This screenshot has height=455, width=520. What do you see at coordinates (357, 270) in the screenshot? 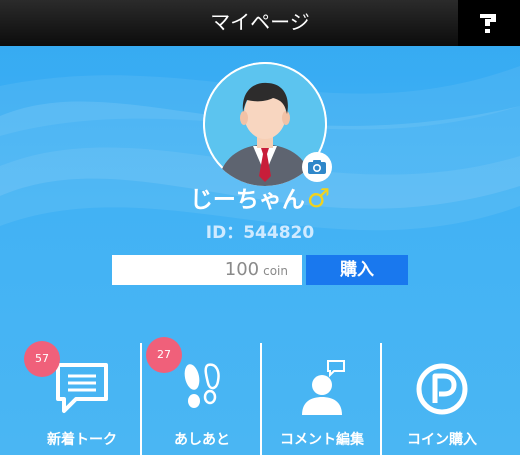
I see `buy-coins-button: 購入` at bounding box center [357, 270].